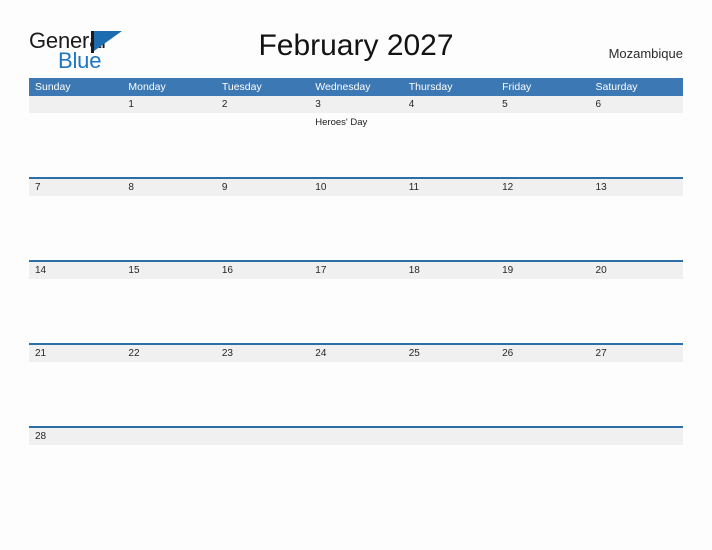  Describe the element at coordinates (168, 353) in the screenshot. I see `day-cell: 22` at that location.